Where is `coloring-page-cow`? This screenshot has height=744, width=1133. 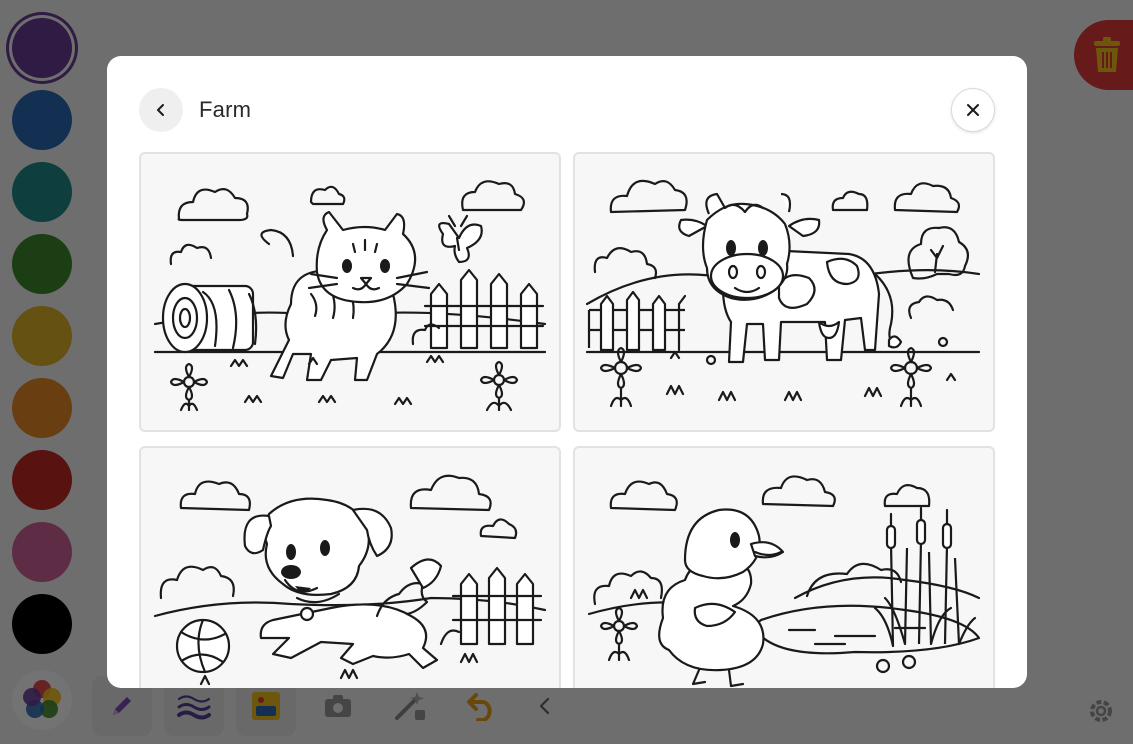
coloring-page-cow is located at coordinates (784, 292).